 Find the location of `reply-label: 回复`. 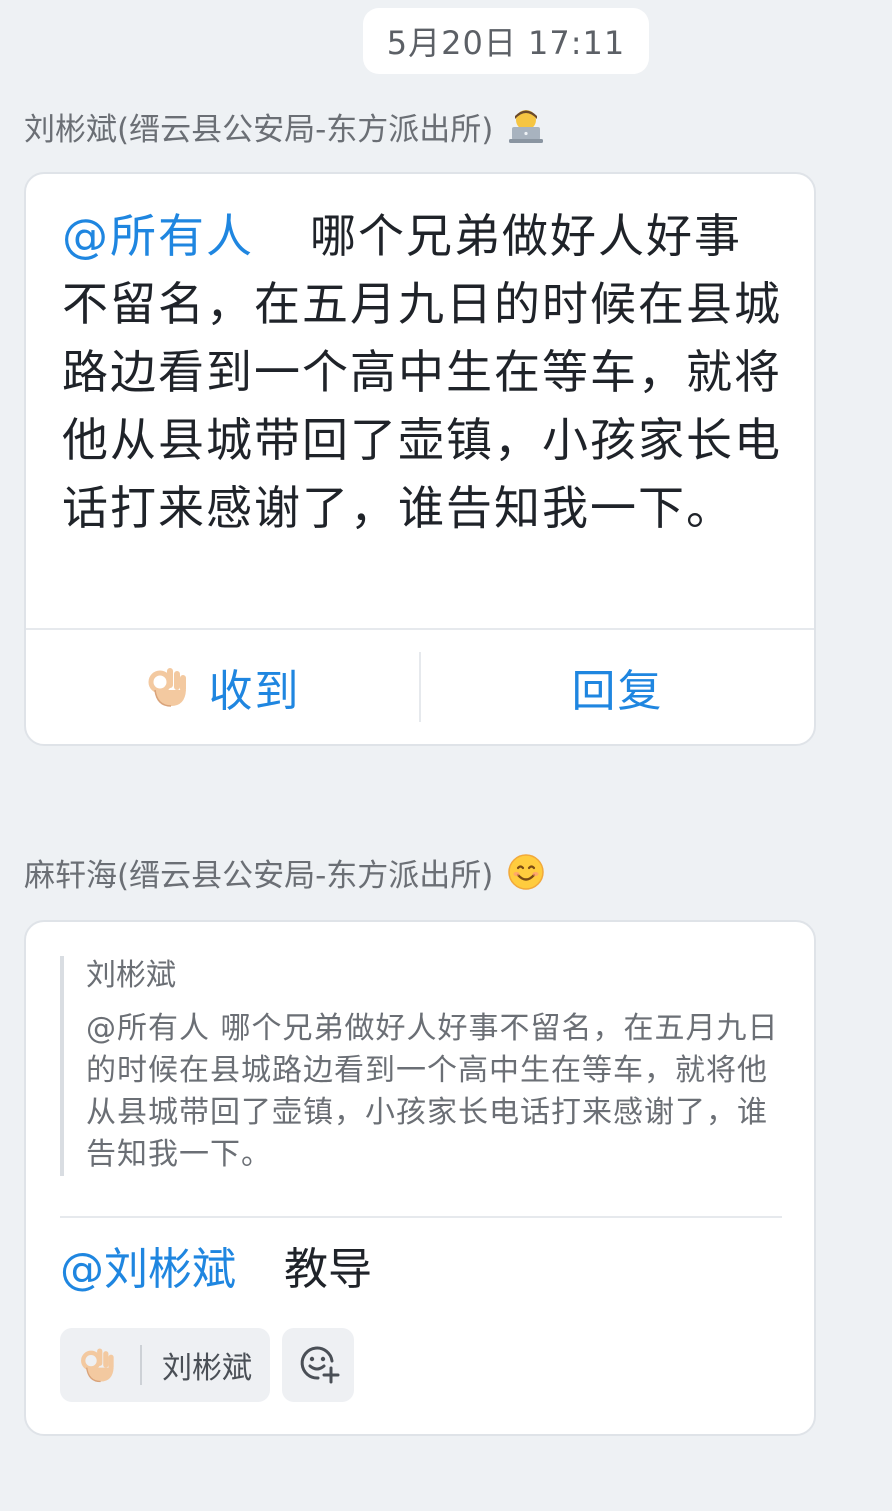

reply-label: 回复 is located at coordinates (617, 691).